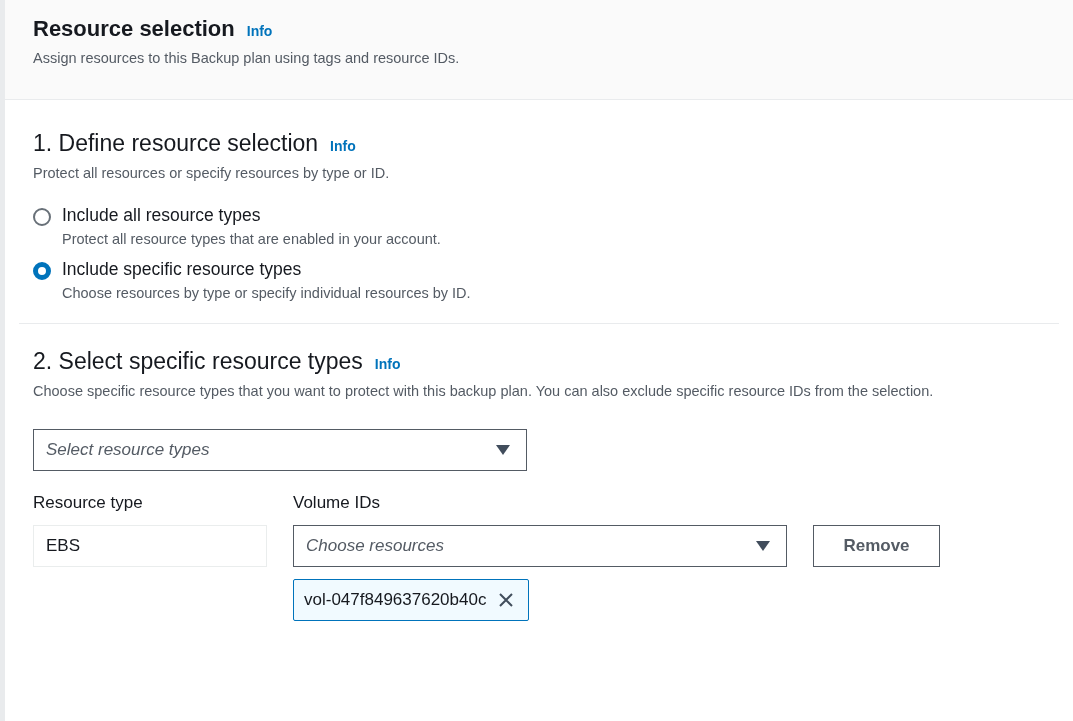 The height and width of the screenshot is (721, 1073). I want to click on radio-label: Include all resource types, so click(251, 215).